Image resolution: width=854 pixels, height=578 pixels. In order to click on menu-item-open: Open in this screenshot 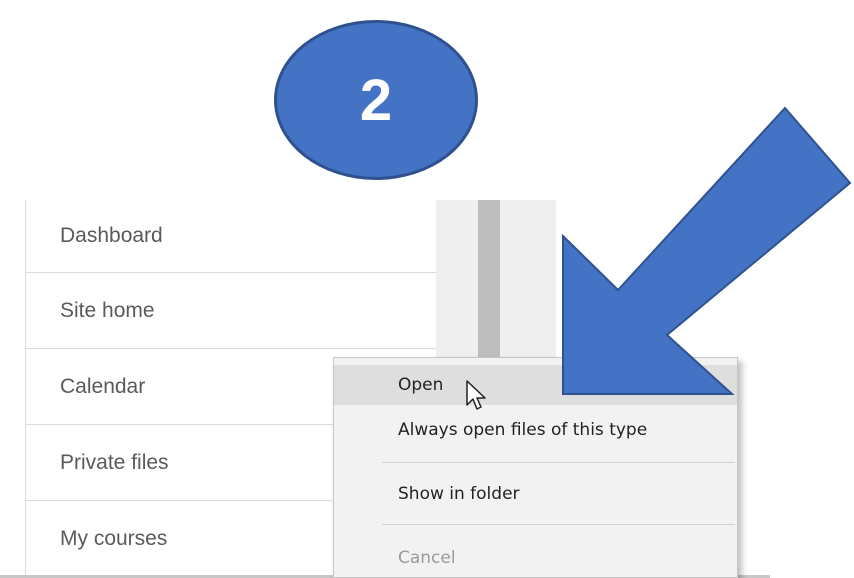, I will do `click(535, 385)`.